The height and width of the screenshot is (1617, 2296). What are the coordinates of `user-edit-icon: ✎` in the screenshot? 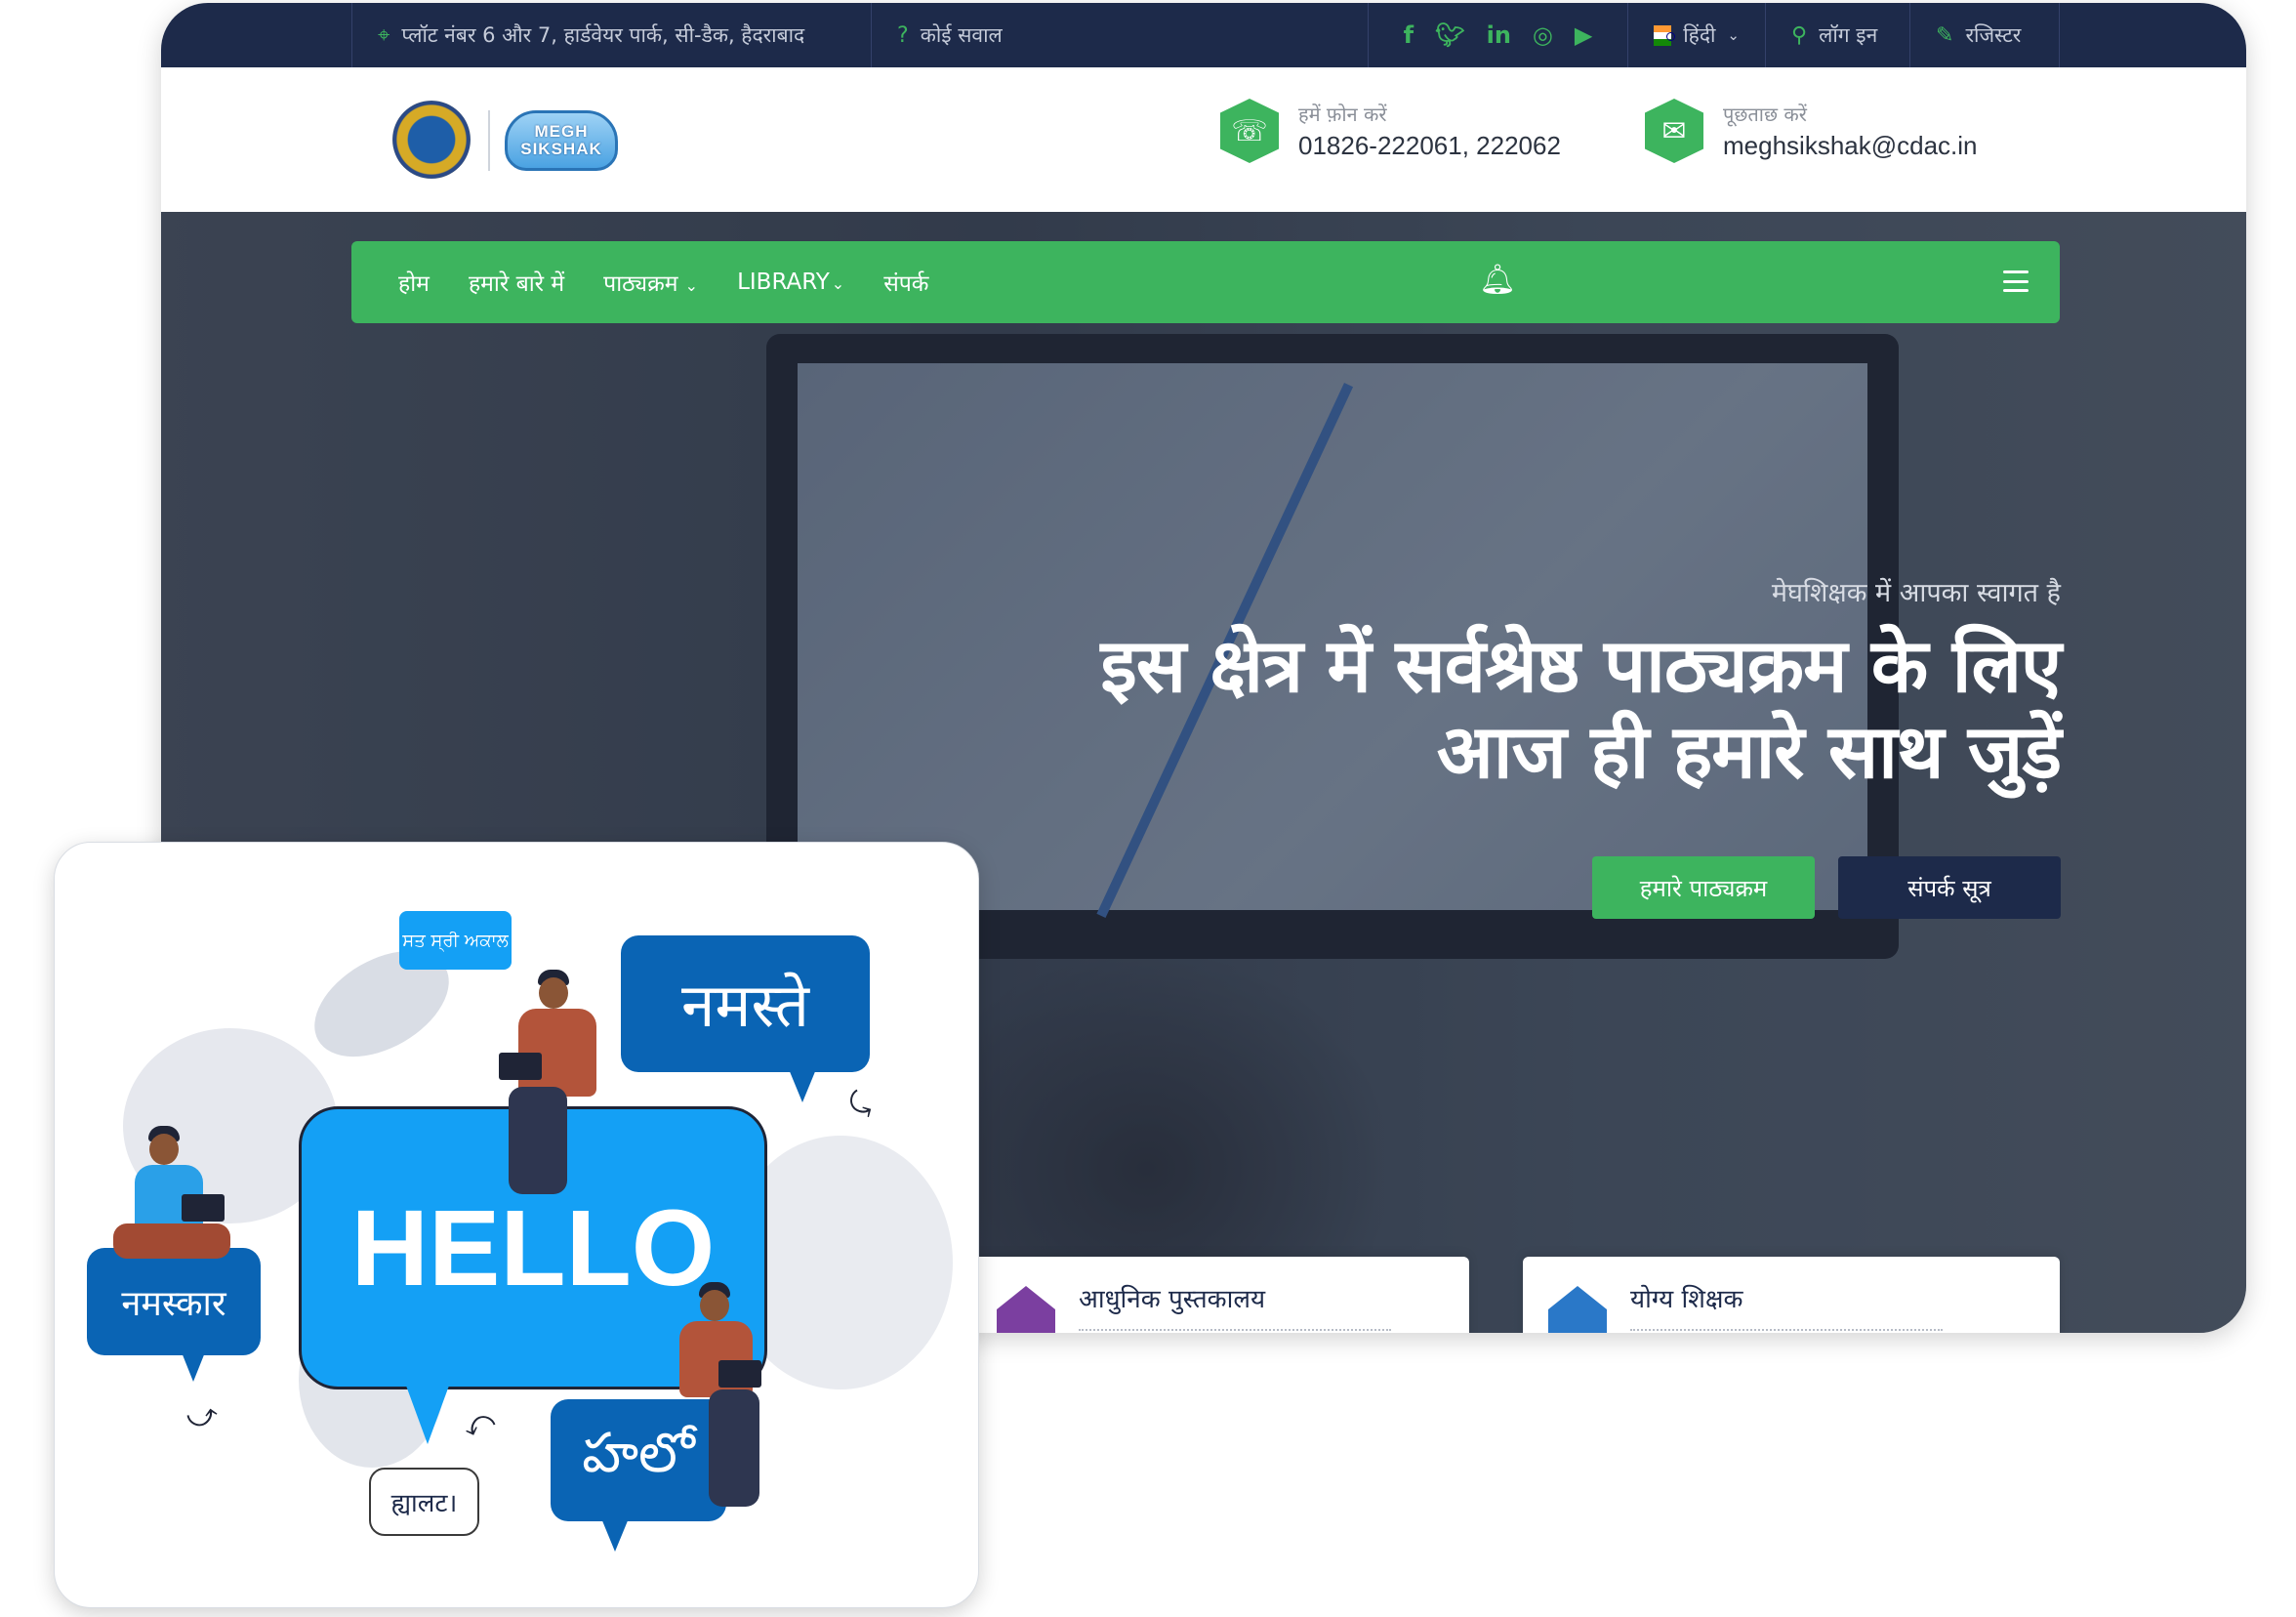 It's located at (1945, 35).